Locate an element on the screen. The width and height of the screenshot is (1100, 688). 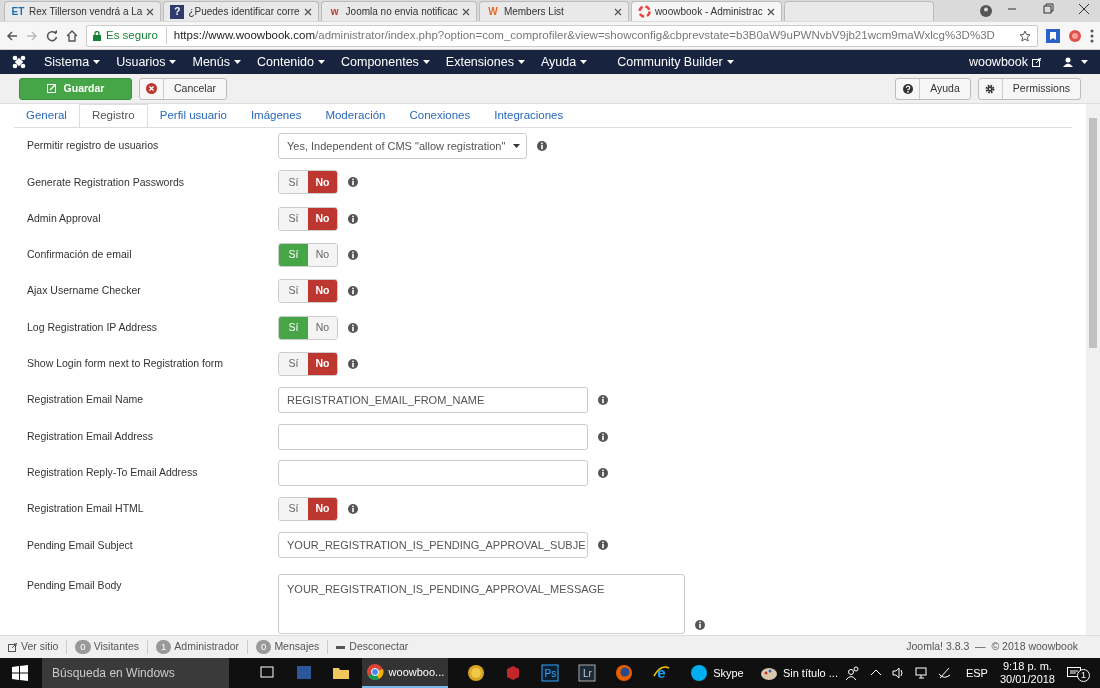
tab-favicon: ? is located at coordinates (177, 11).